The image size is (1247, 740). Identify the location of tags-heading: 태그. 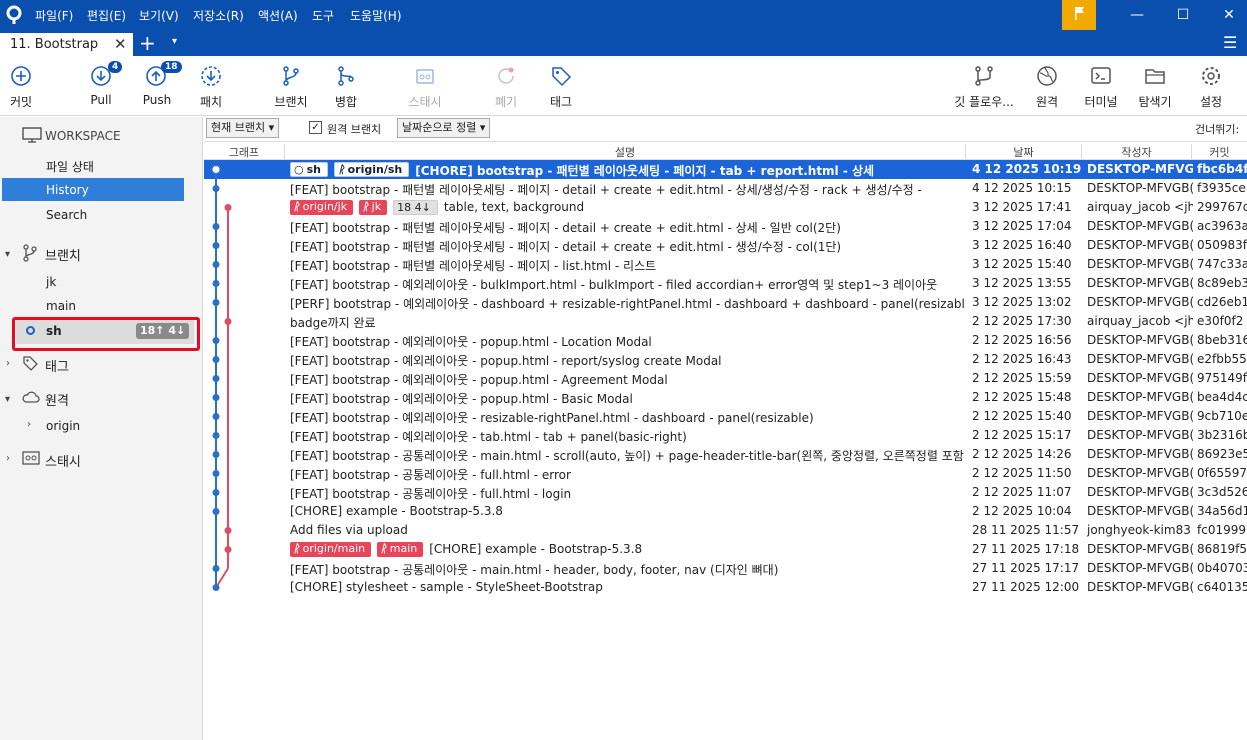
(57, 365).